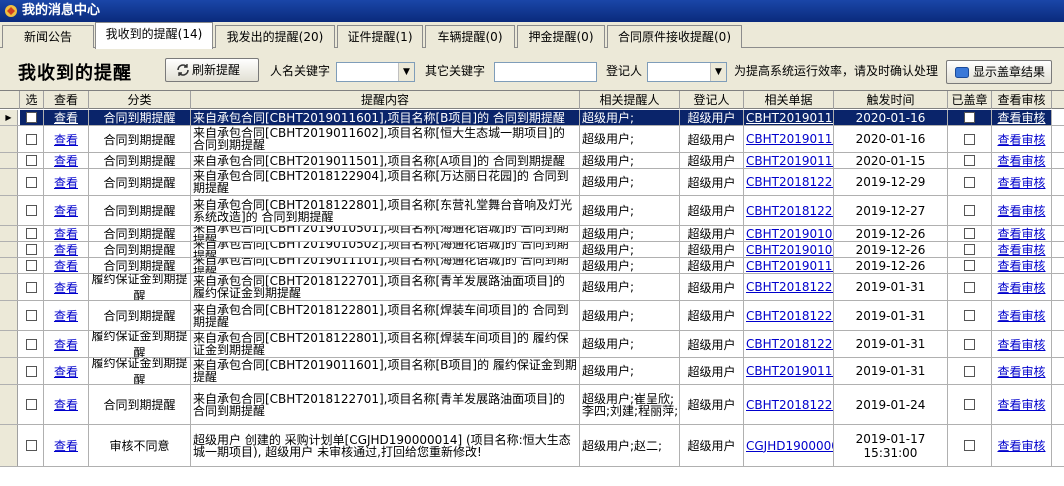  I want to click on related-doc-link: CGJHD190000014, so click(789, 445).